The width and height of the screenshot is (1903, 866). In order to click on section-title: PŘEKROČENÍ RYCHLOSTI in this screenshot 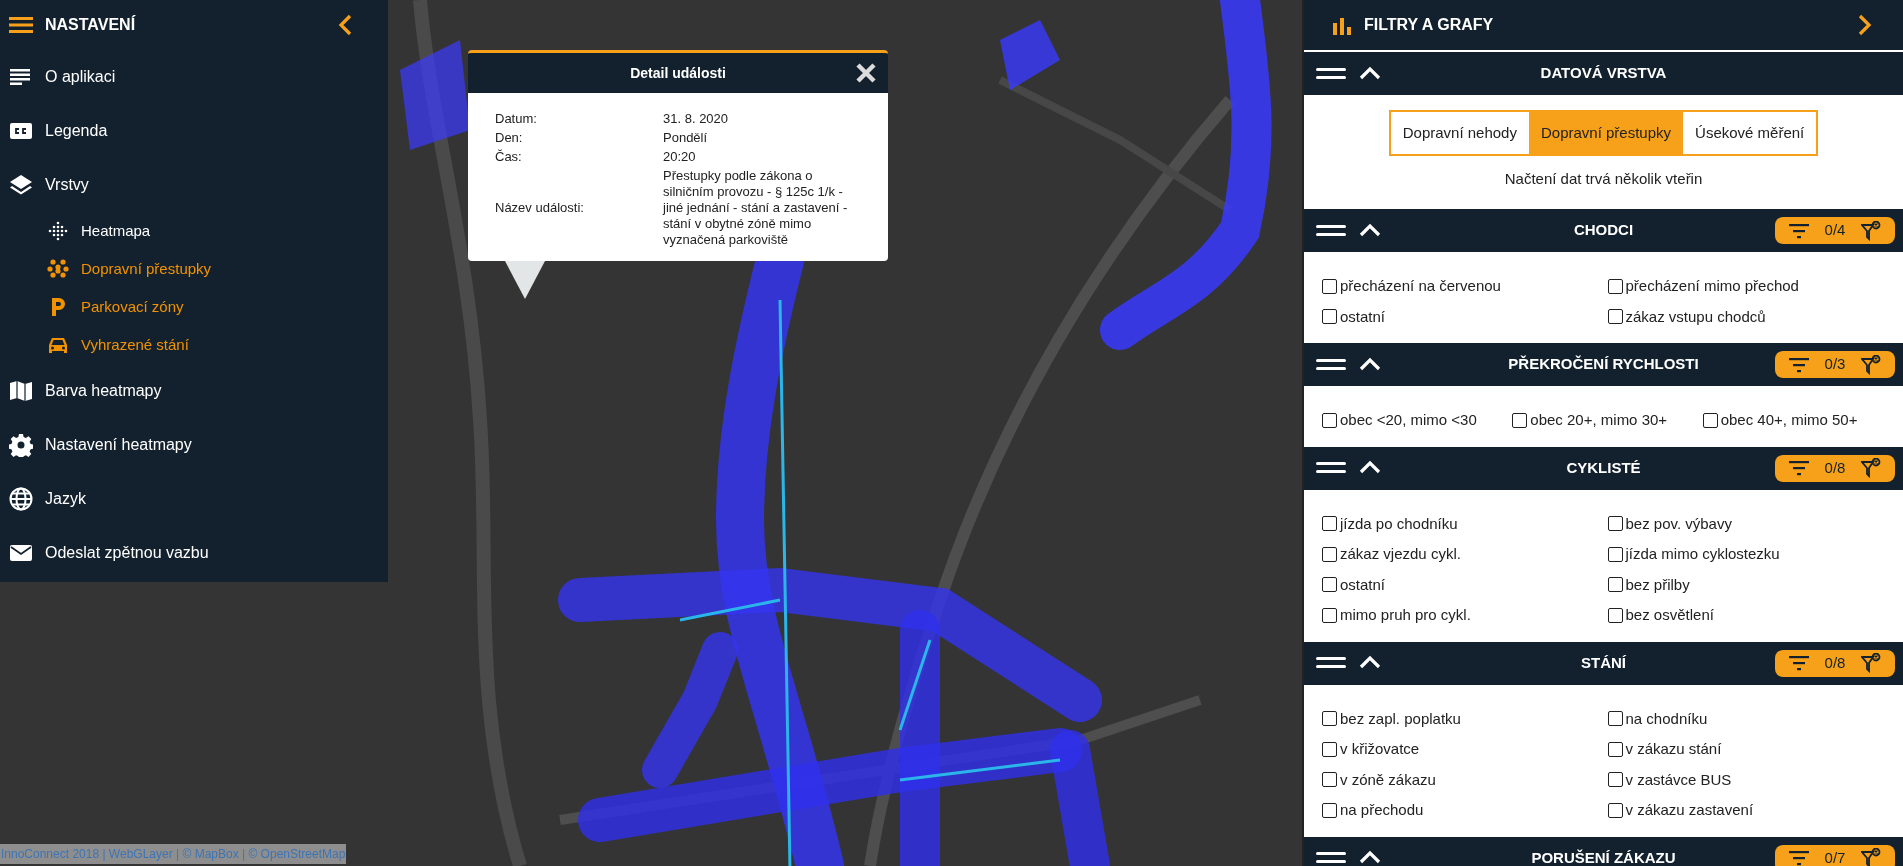, I will do `click(1603, 364)`.